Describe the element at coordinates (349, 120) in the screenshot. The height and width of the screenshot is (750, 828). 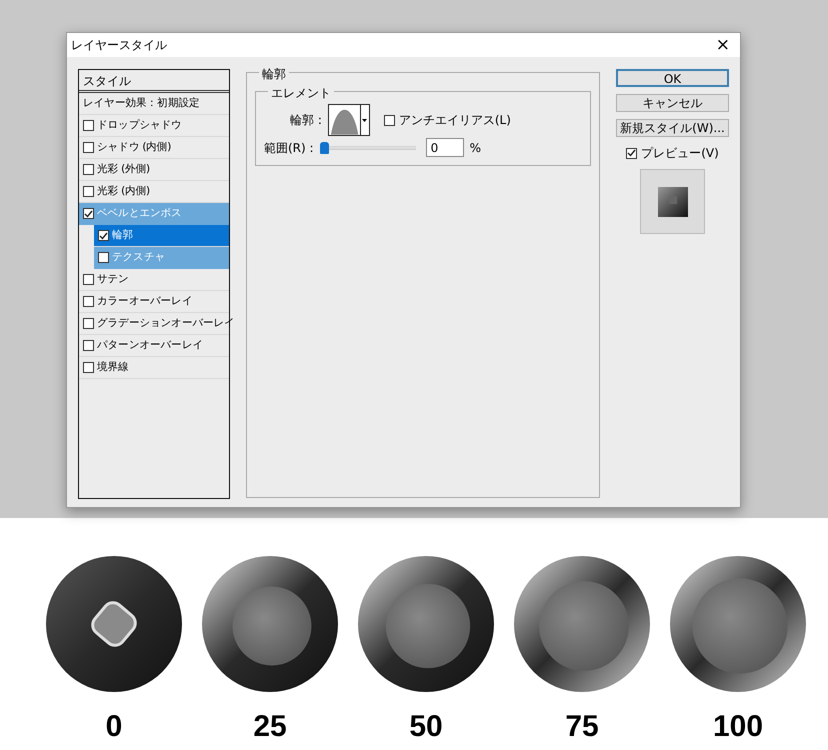
I see `contour-picker` at that location.